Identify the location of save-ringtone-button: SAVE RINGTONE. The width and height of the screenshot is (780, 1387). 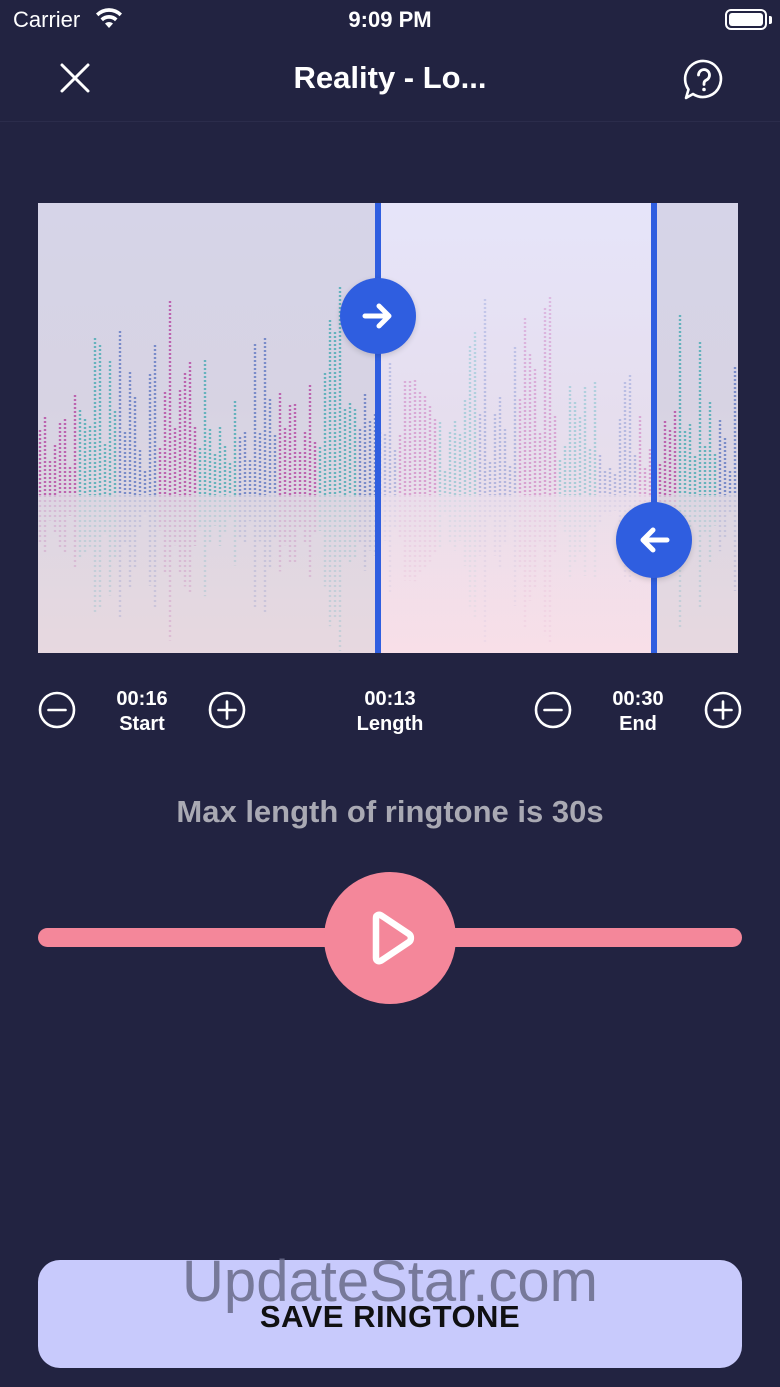
(390, 1314).